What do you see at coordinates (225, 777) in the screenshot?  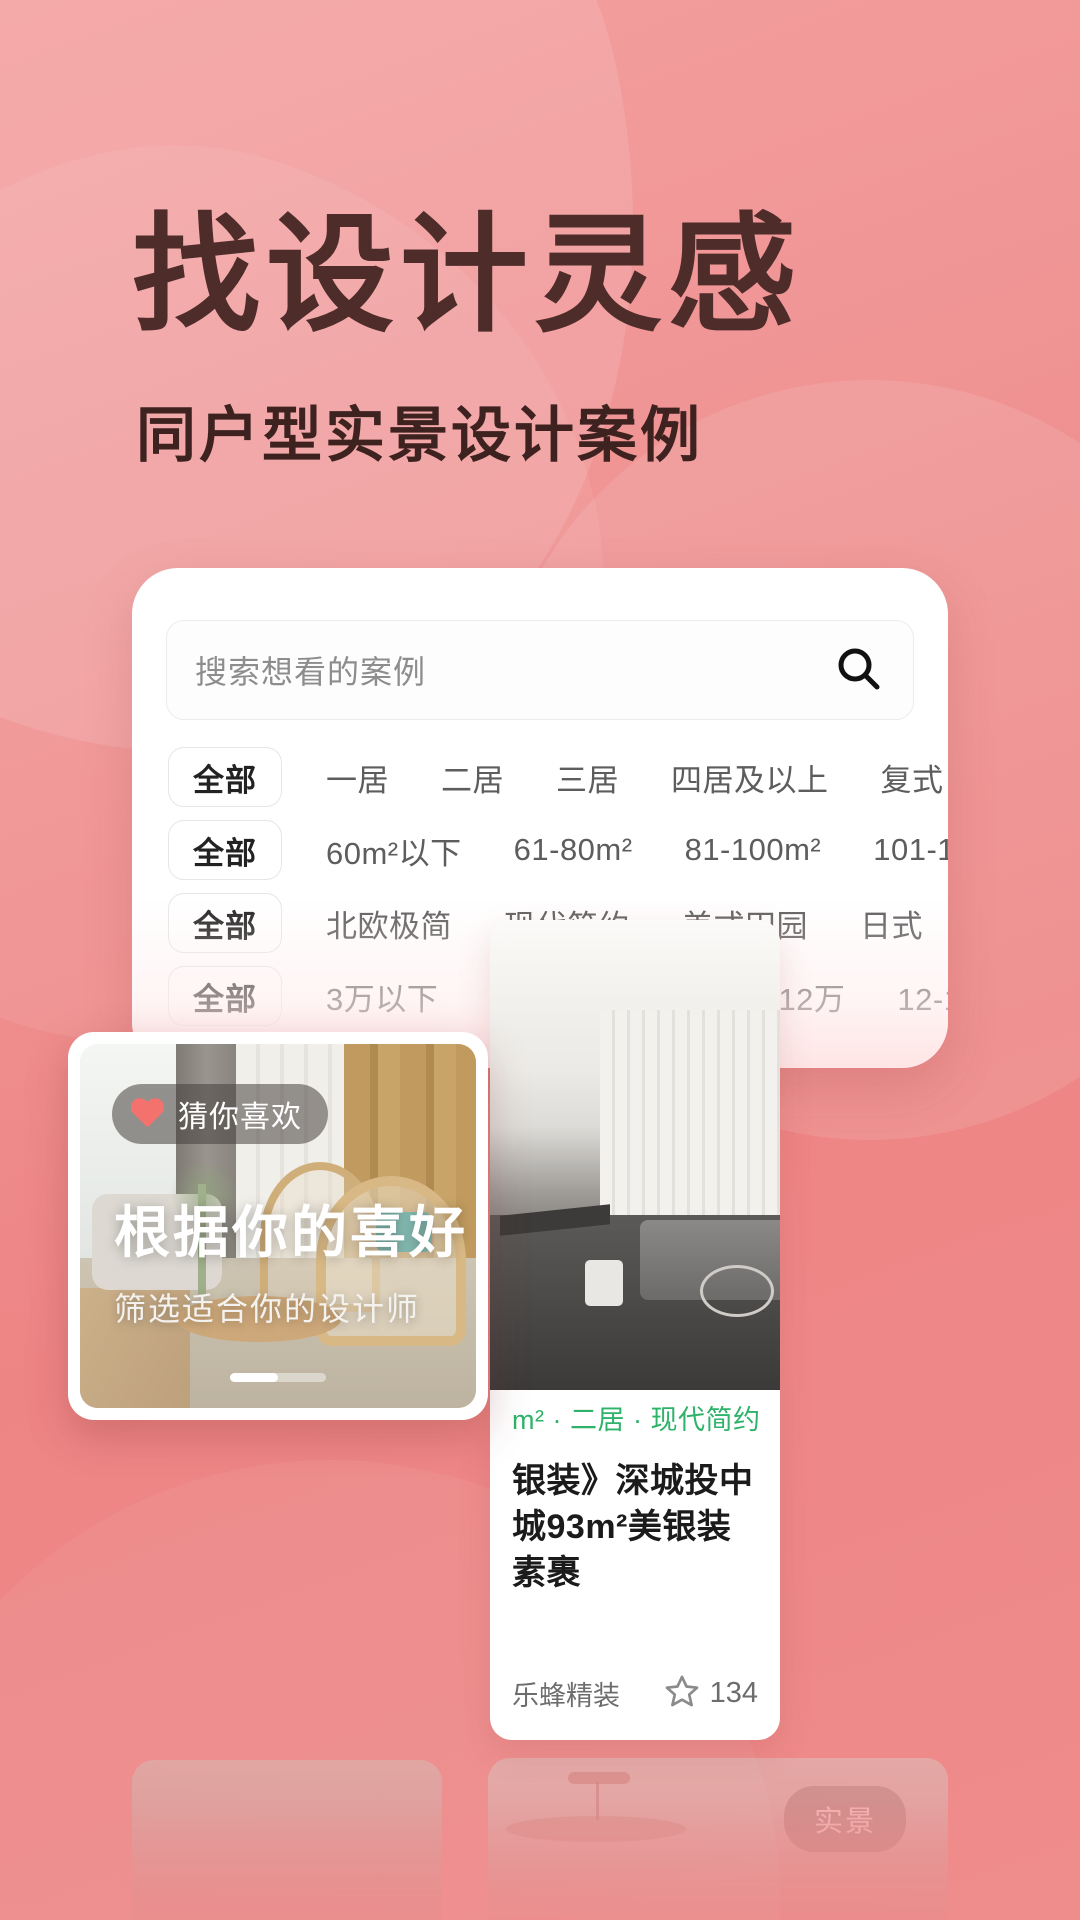 I see `filter-all-room-count: 全部` at bounding box center [225, 777].